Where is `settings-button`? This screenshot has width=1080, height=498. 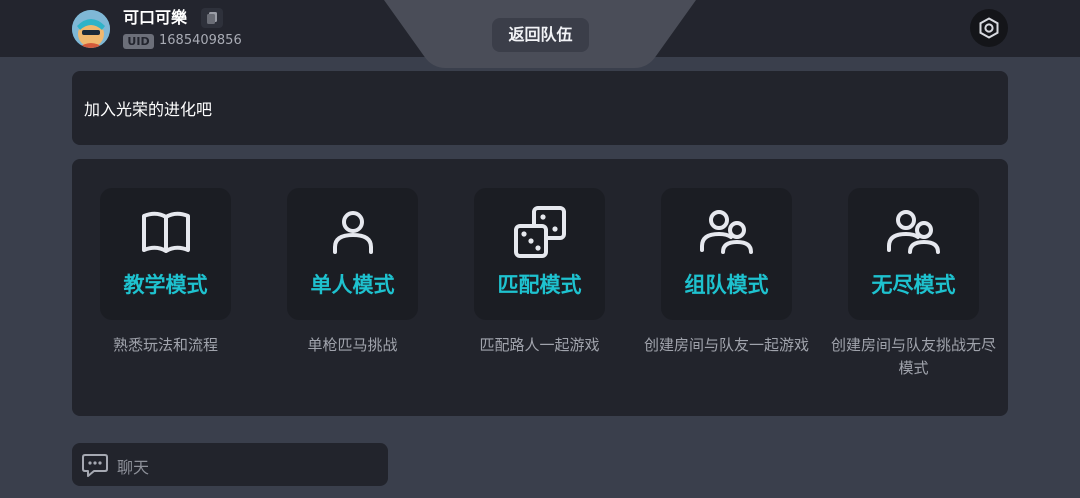 settings-button is located at coordinates (989, 28).